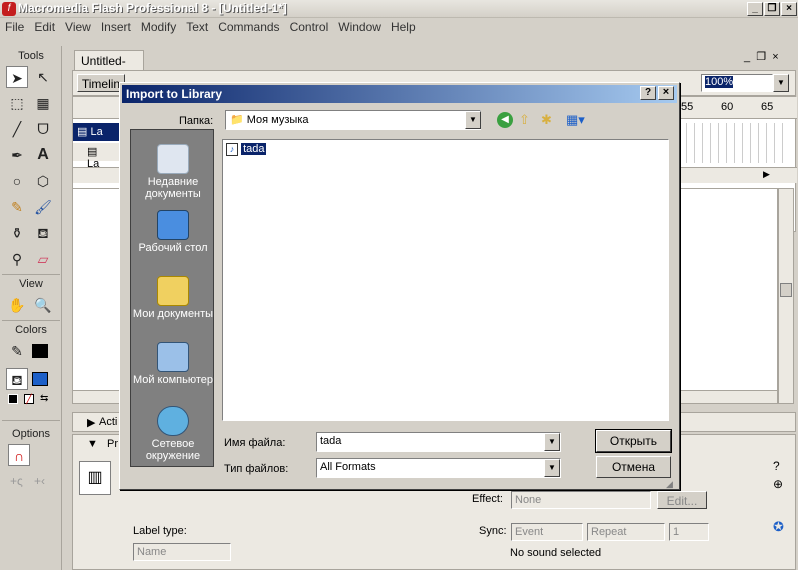 Image resolution: width=798 pixels, height=570 pixels. Describe the element at coordinates (648, 93) in the screenshot. I see `dialog-help-button: ?` at that location.